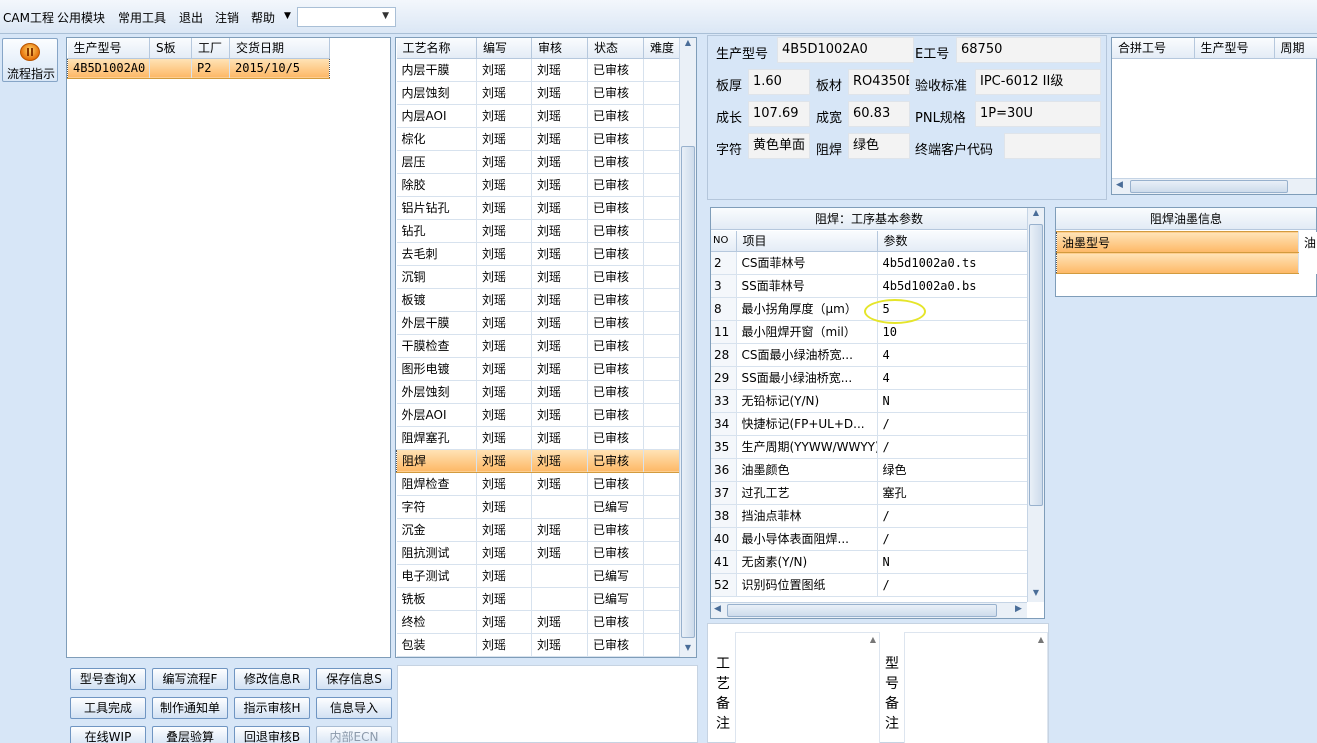  Describe the element at coordinates (1038, 82) in the screenshot. I see `standard-field: IPC-6012 II级` at that location.